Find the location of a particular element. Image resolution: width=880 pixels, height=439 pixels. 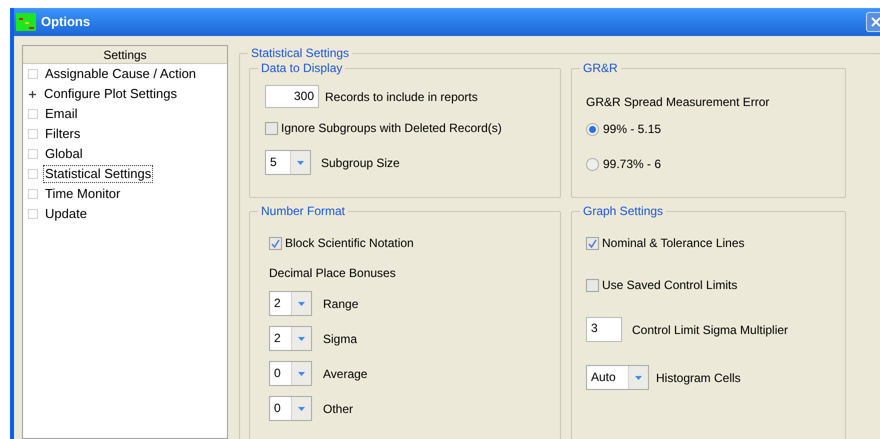

bonus-label: Sigma is located at coordinates (340, 339).